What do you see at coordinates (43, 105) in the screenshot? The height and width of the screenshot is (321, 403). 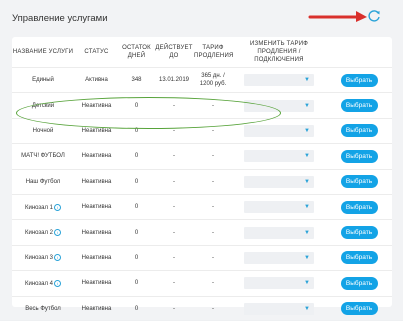 I see `service-name: Детский` at bounding box center [43, 105].